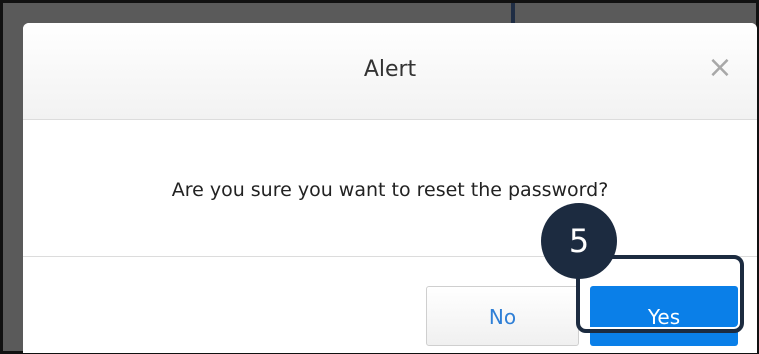  Describe the element at coordinates (579, 241) in the screenshot. I see `step-badge: 5` at that location.